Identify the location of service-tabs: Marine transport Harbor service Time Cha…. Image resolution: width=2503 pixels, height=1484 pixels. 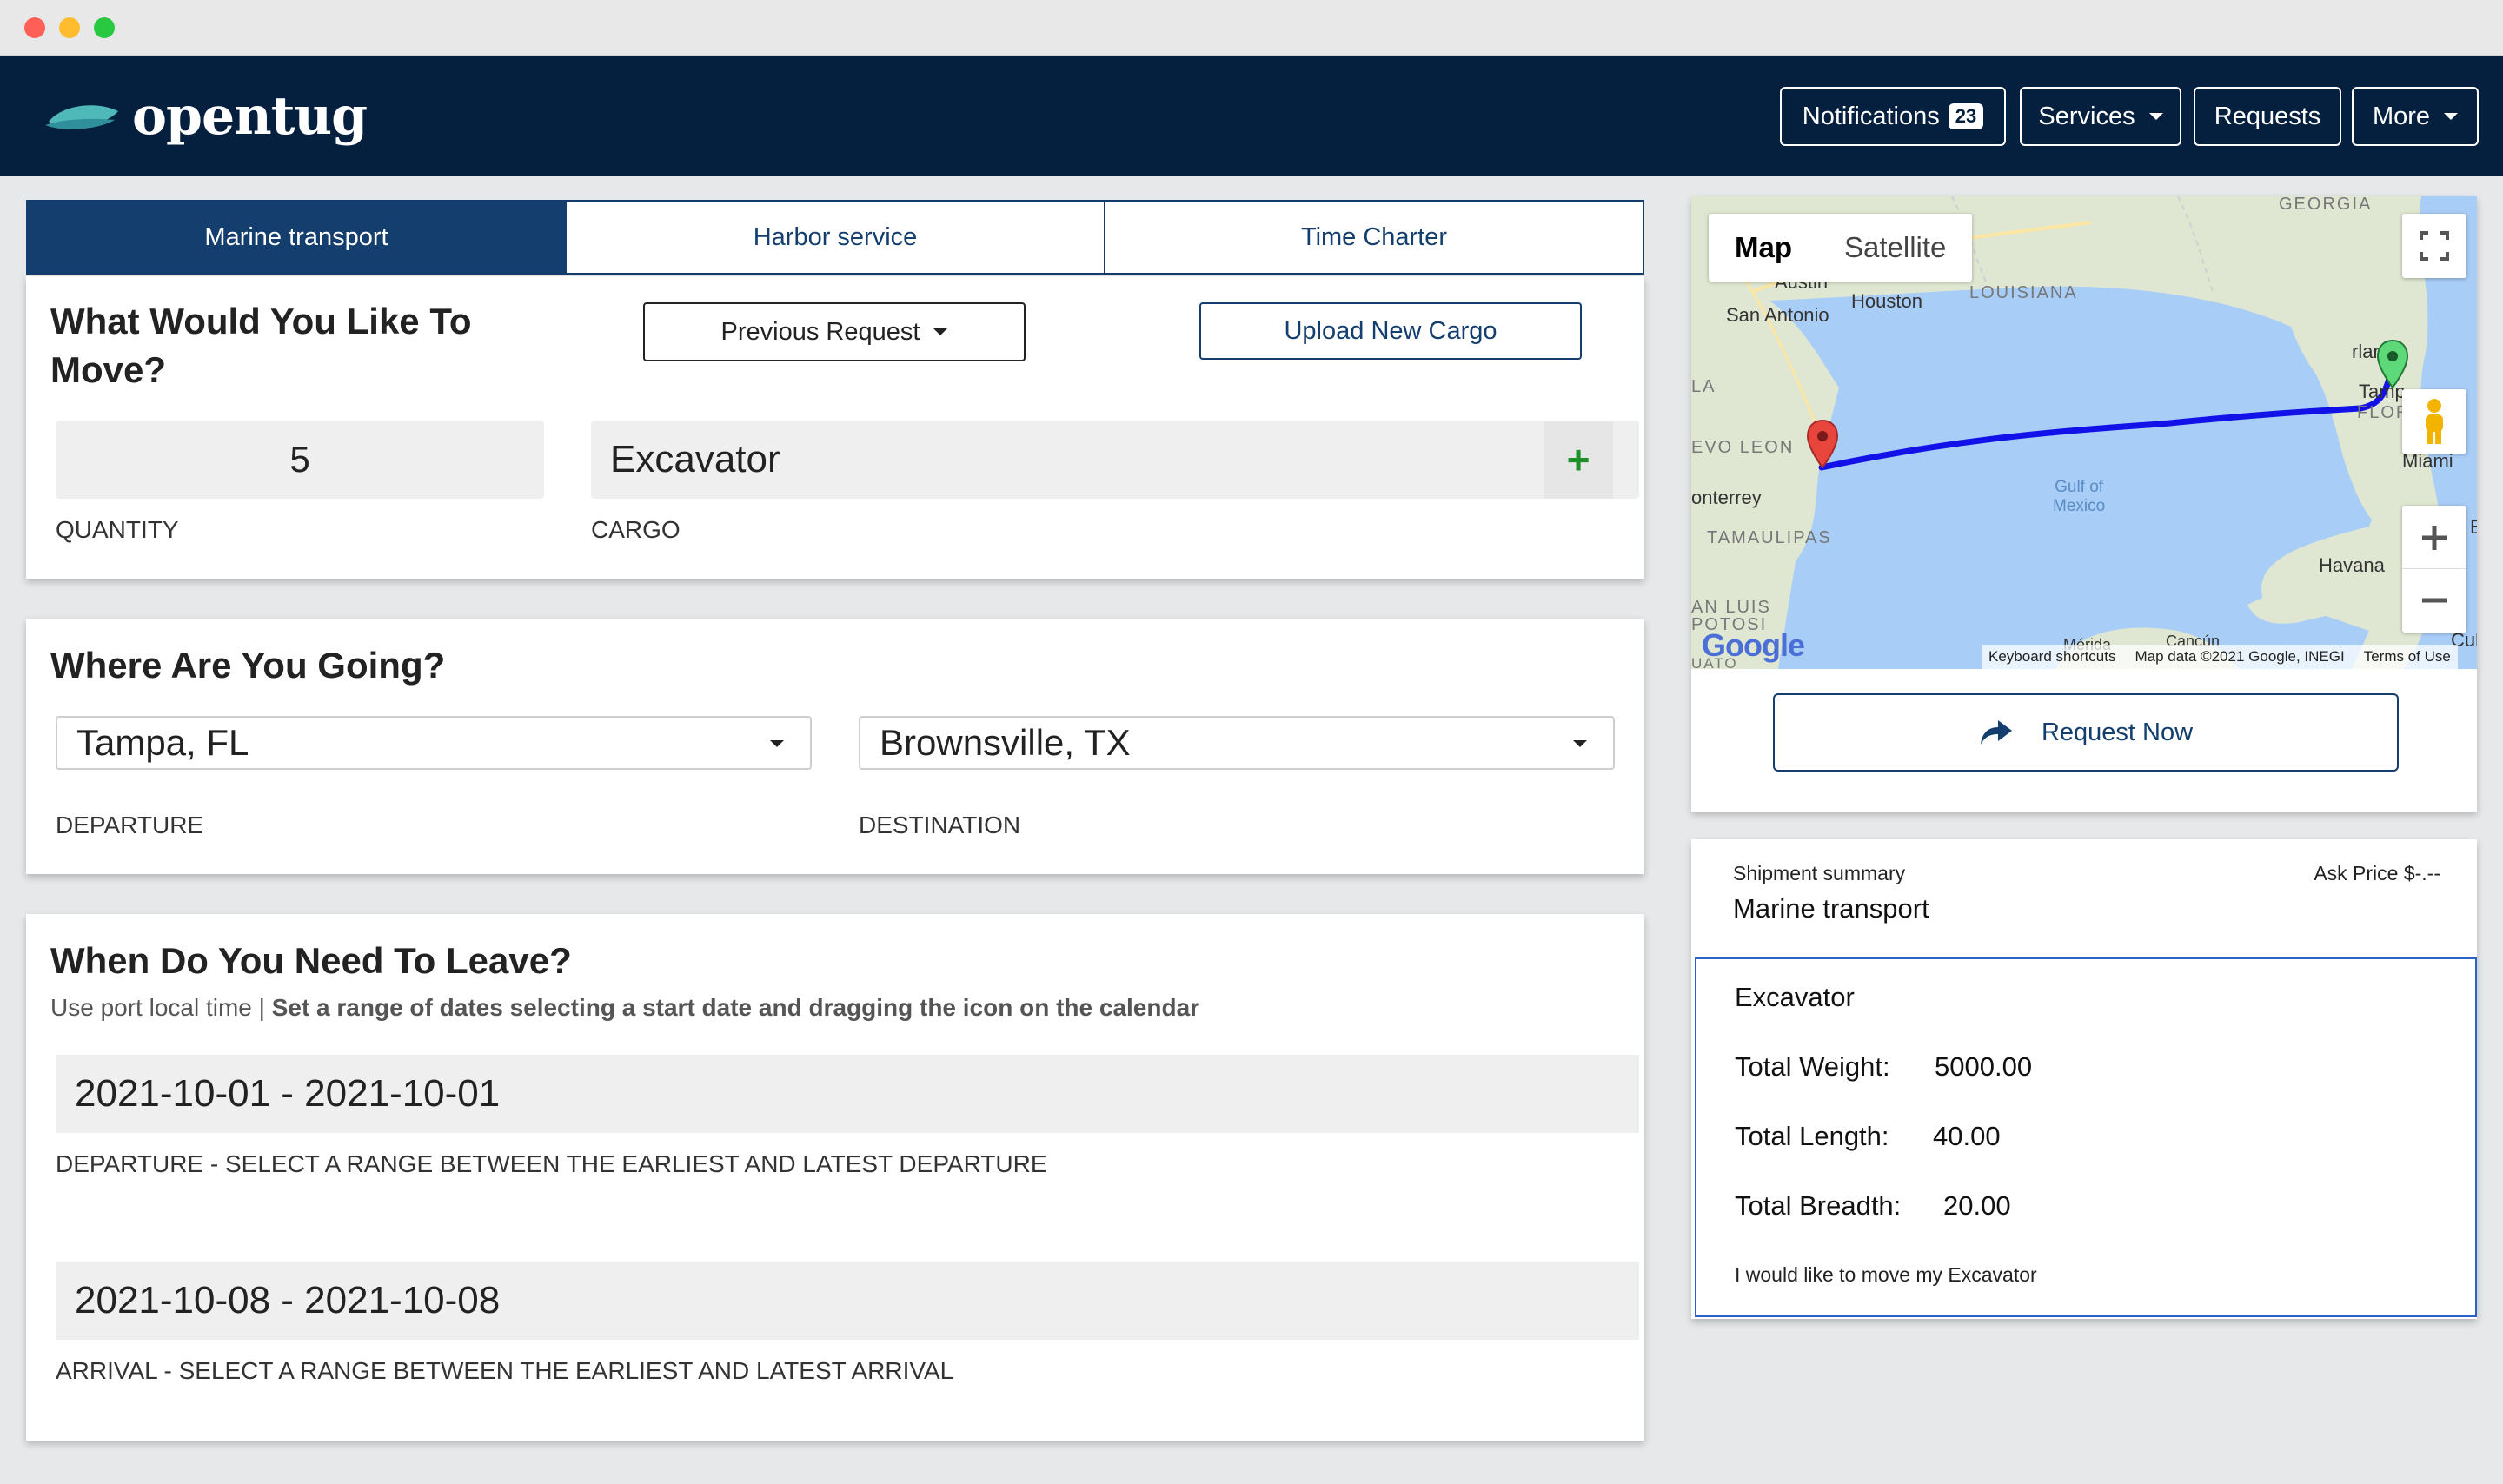
(835, 237).